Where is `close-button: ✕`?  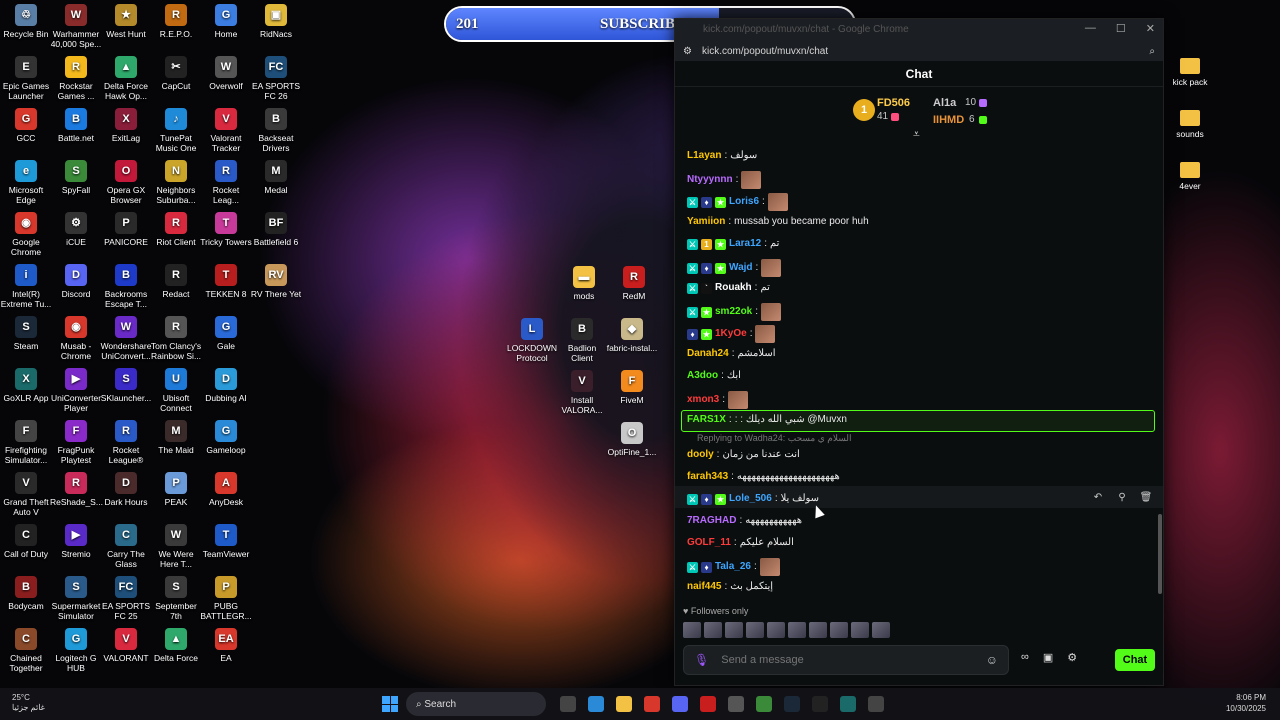
close-button: ✕ is located at coordinates (1150, 28).